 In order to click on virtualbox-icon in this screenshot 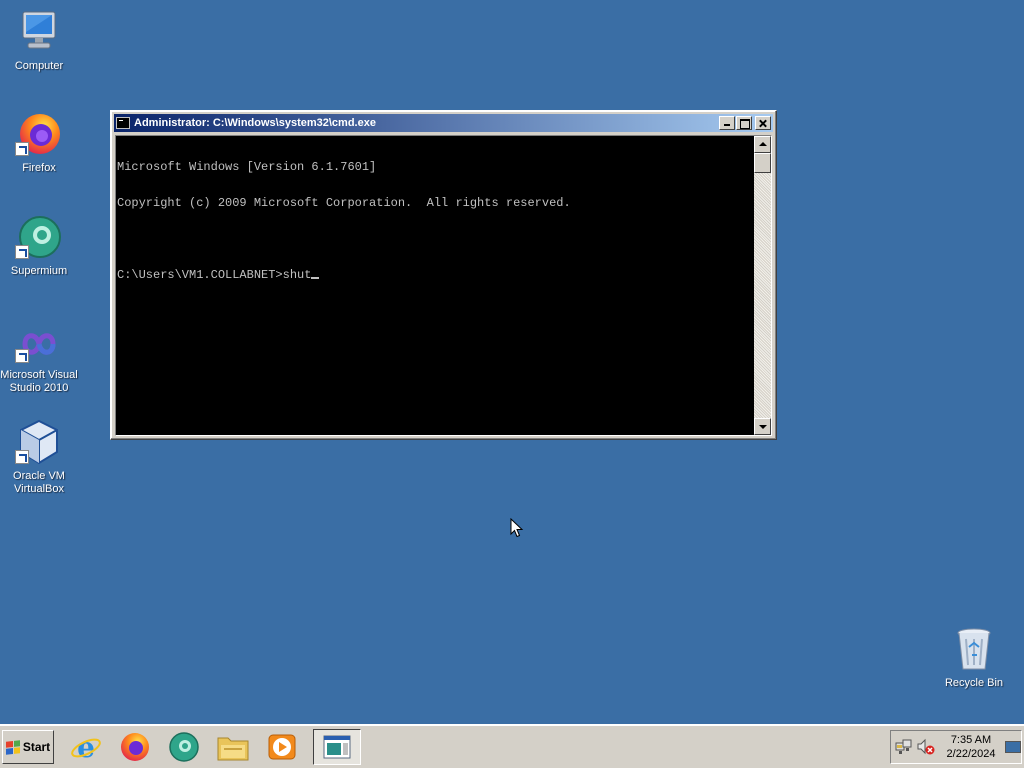, I will do `click(39, 442)`.